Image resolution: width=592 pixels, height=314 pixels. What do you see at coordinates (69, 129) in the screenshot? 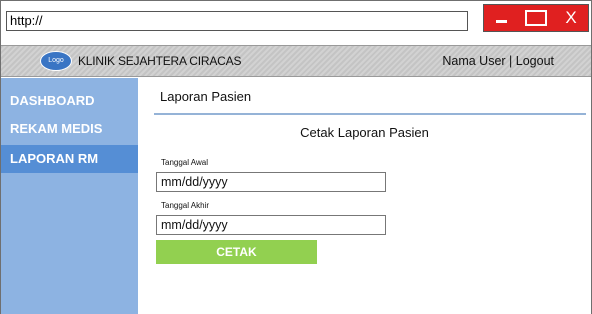
I see `sidebar-item-rekam-medis: REKAM MEDIS` at bounding box center [69, 129].